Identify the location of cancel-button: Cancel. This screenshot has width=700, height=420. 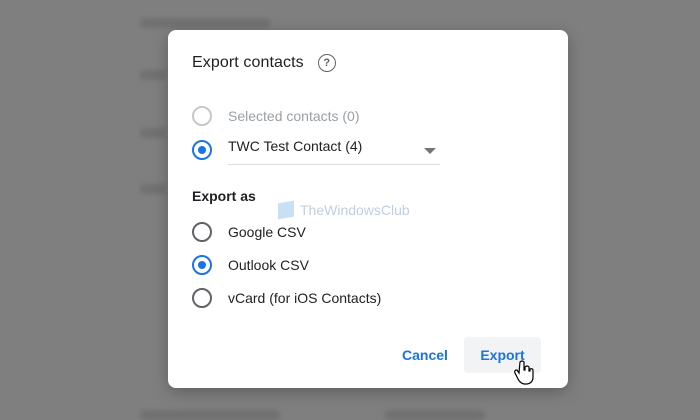
(425, 355).